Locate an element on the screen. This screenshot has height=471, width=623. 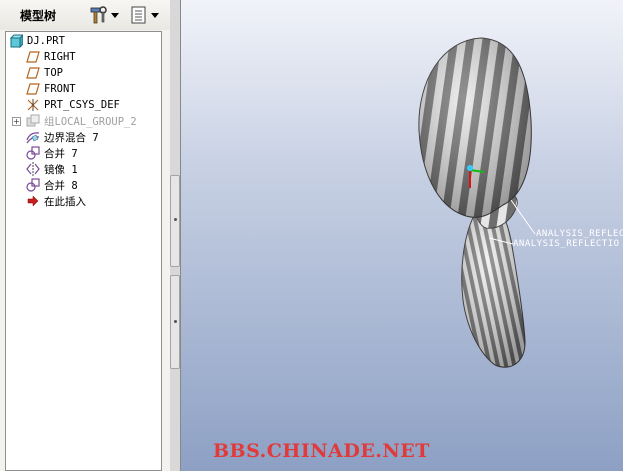
hammer-wrench-icon is located at coordinates (98, 15).